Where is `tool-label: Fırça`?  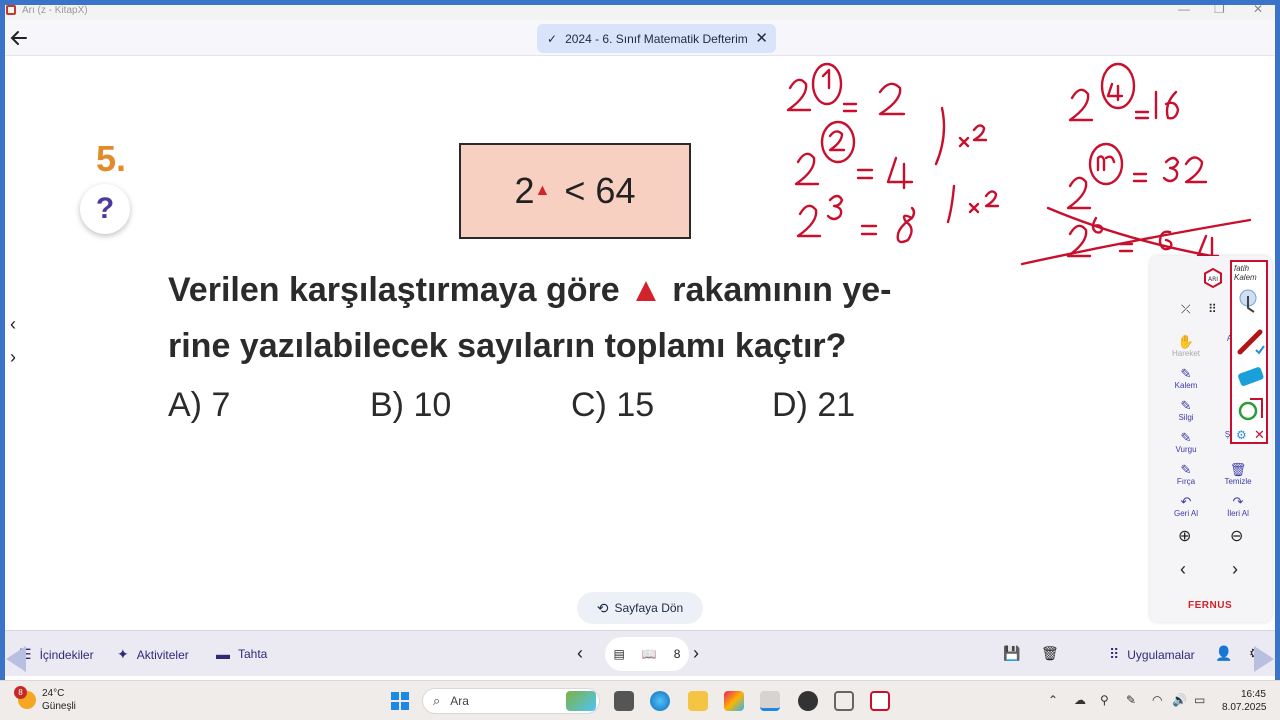 tool-label: Fırça is located at coordinates (1186, 481).